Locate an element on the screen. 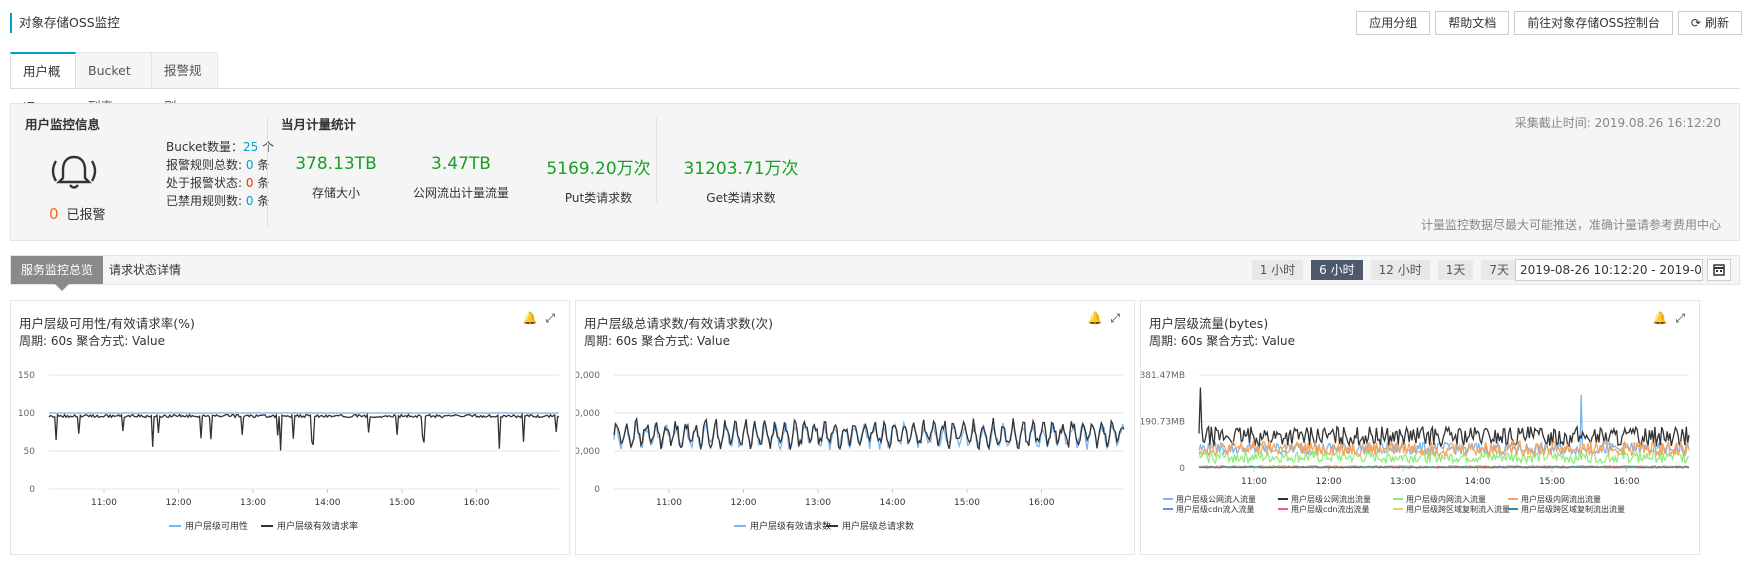 This screenshot has width=1762, height=569. legend-label: 用户层级可用性 is located at coordinates (216, 526).